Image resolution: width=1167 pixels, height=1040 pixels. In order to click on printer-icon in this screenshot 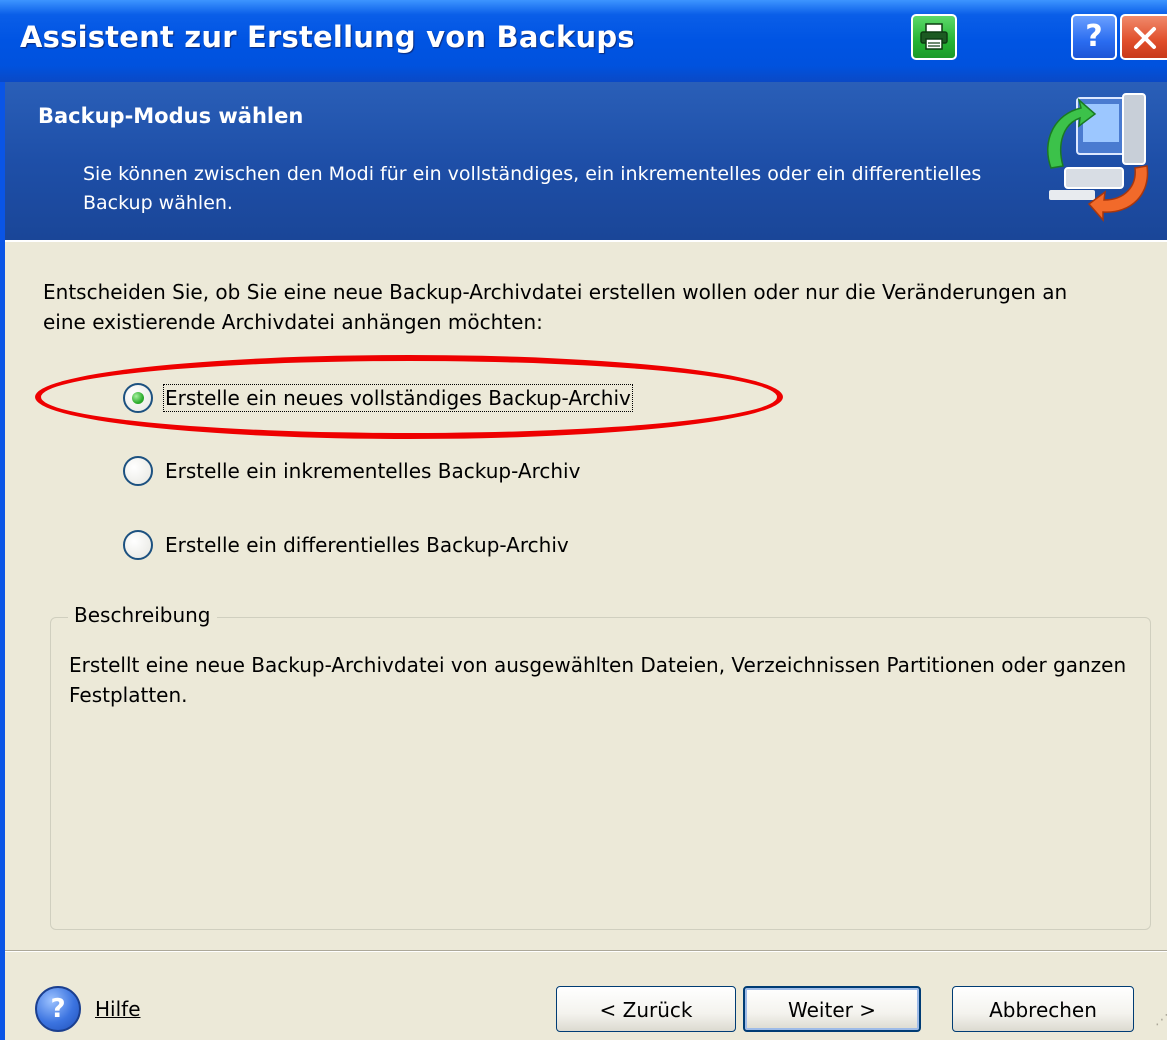, I will do `click(934, 37)`.